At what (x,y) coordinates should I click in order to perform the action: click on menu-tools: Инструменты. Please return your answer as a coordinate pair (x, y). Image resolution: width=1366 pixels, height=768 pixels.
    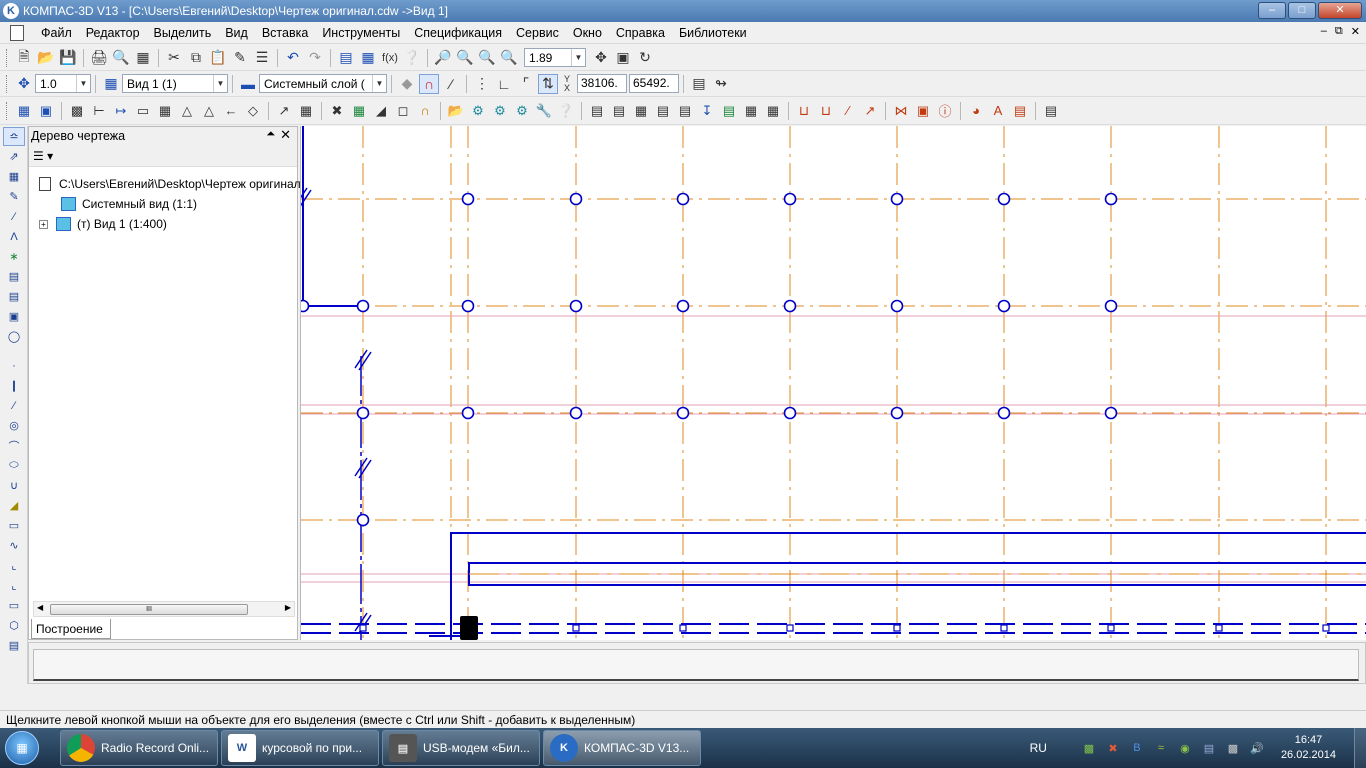
    Looking at the image, I should click on (361, 33).